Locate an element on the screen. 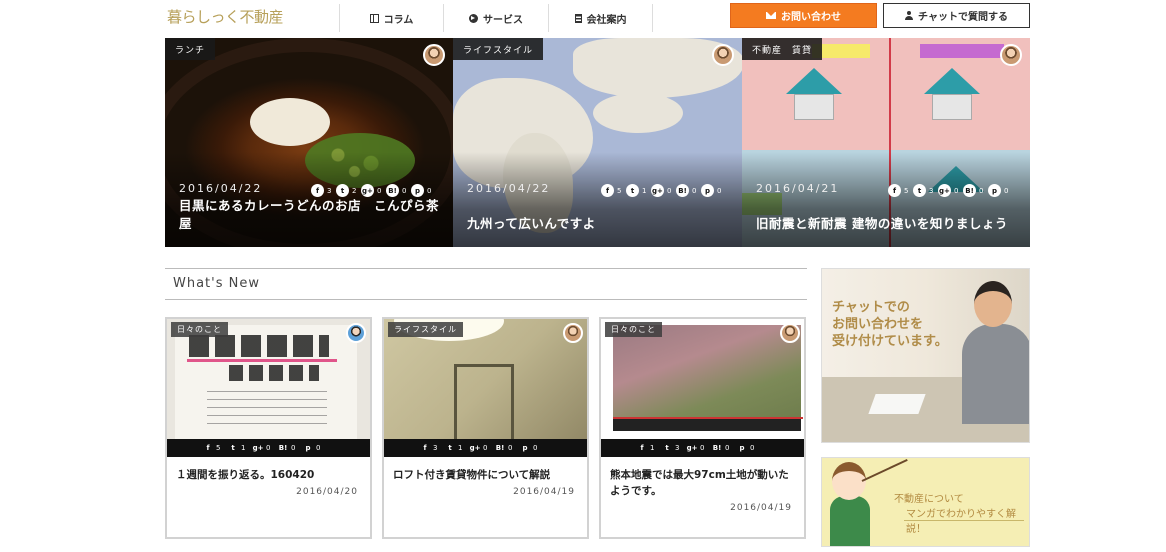 This screenshot has height=552, width=1166. nav-item-company: 会社案内 is located at coordinates (600, 18).